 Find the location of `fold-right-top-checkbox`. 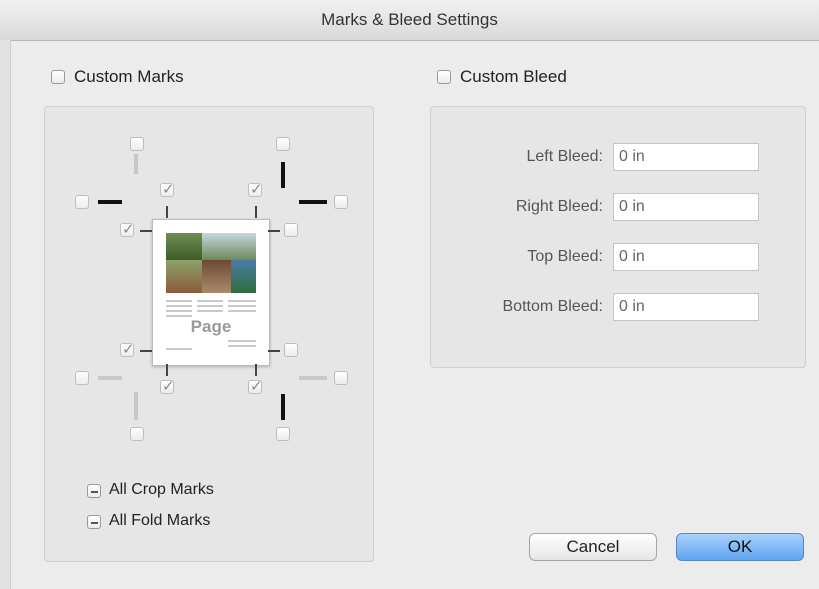

fold-right-top-checkbox is located at coordinates (291, 230).